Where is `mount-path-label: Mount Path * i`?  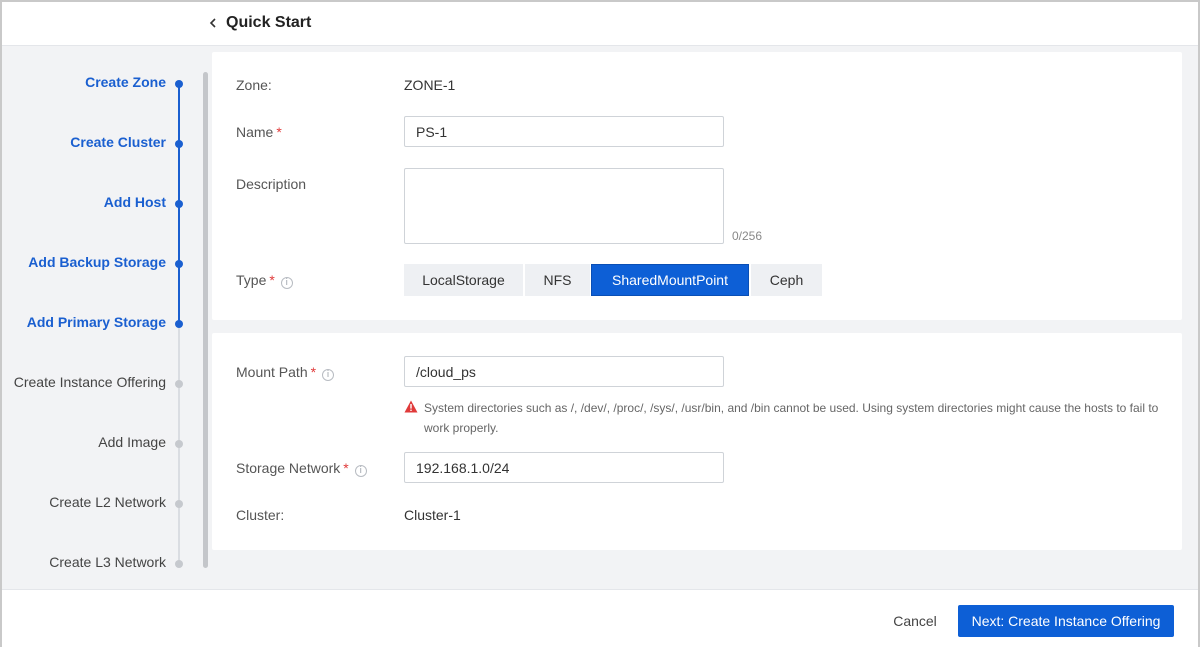 mount-path-label: Mount Path * i is located at coordinates (285, 372).